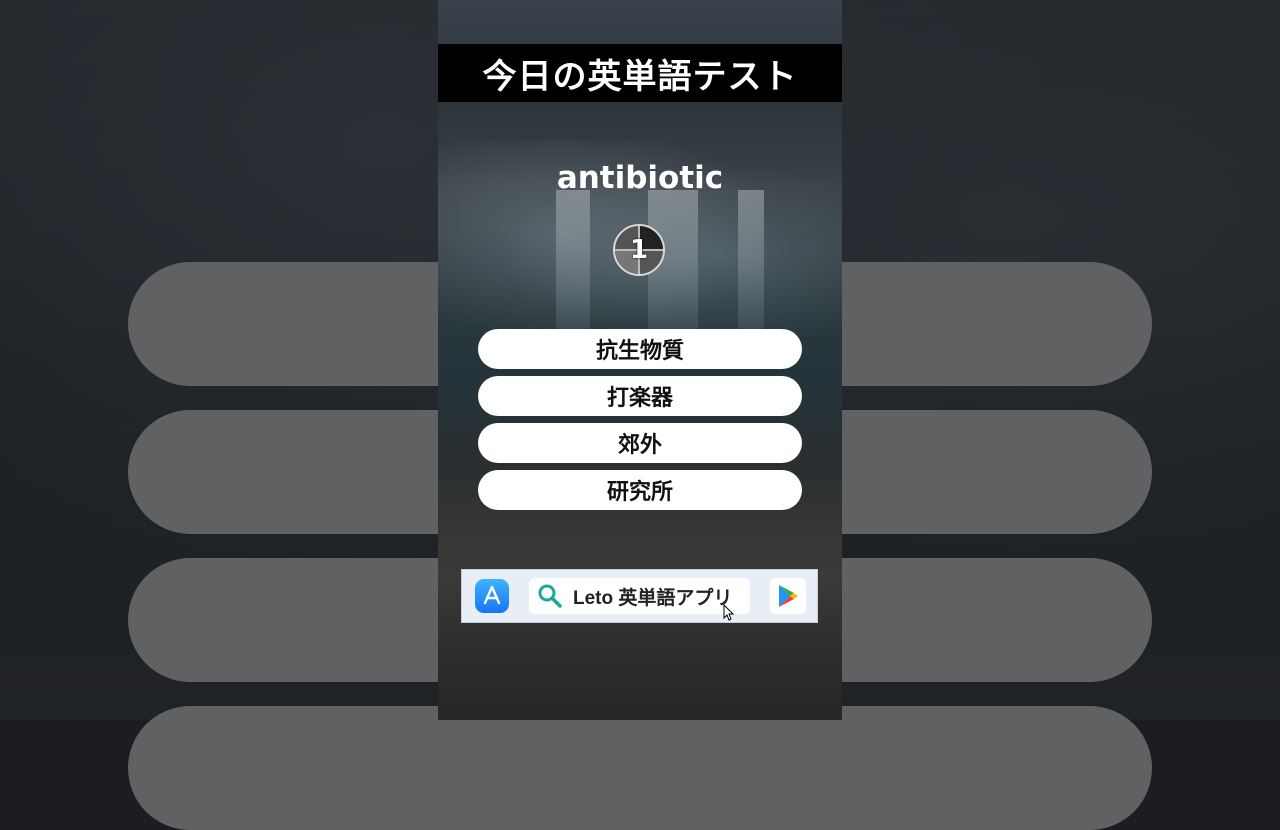 The image size is (1280, 830). I want to click on answer-choice-4: 研究所, so click(640, 490).